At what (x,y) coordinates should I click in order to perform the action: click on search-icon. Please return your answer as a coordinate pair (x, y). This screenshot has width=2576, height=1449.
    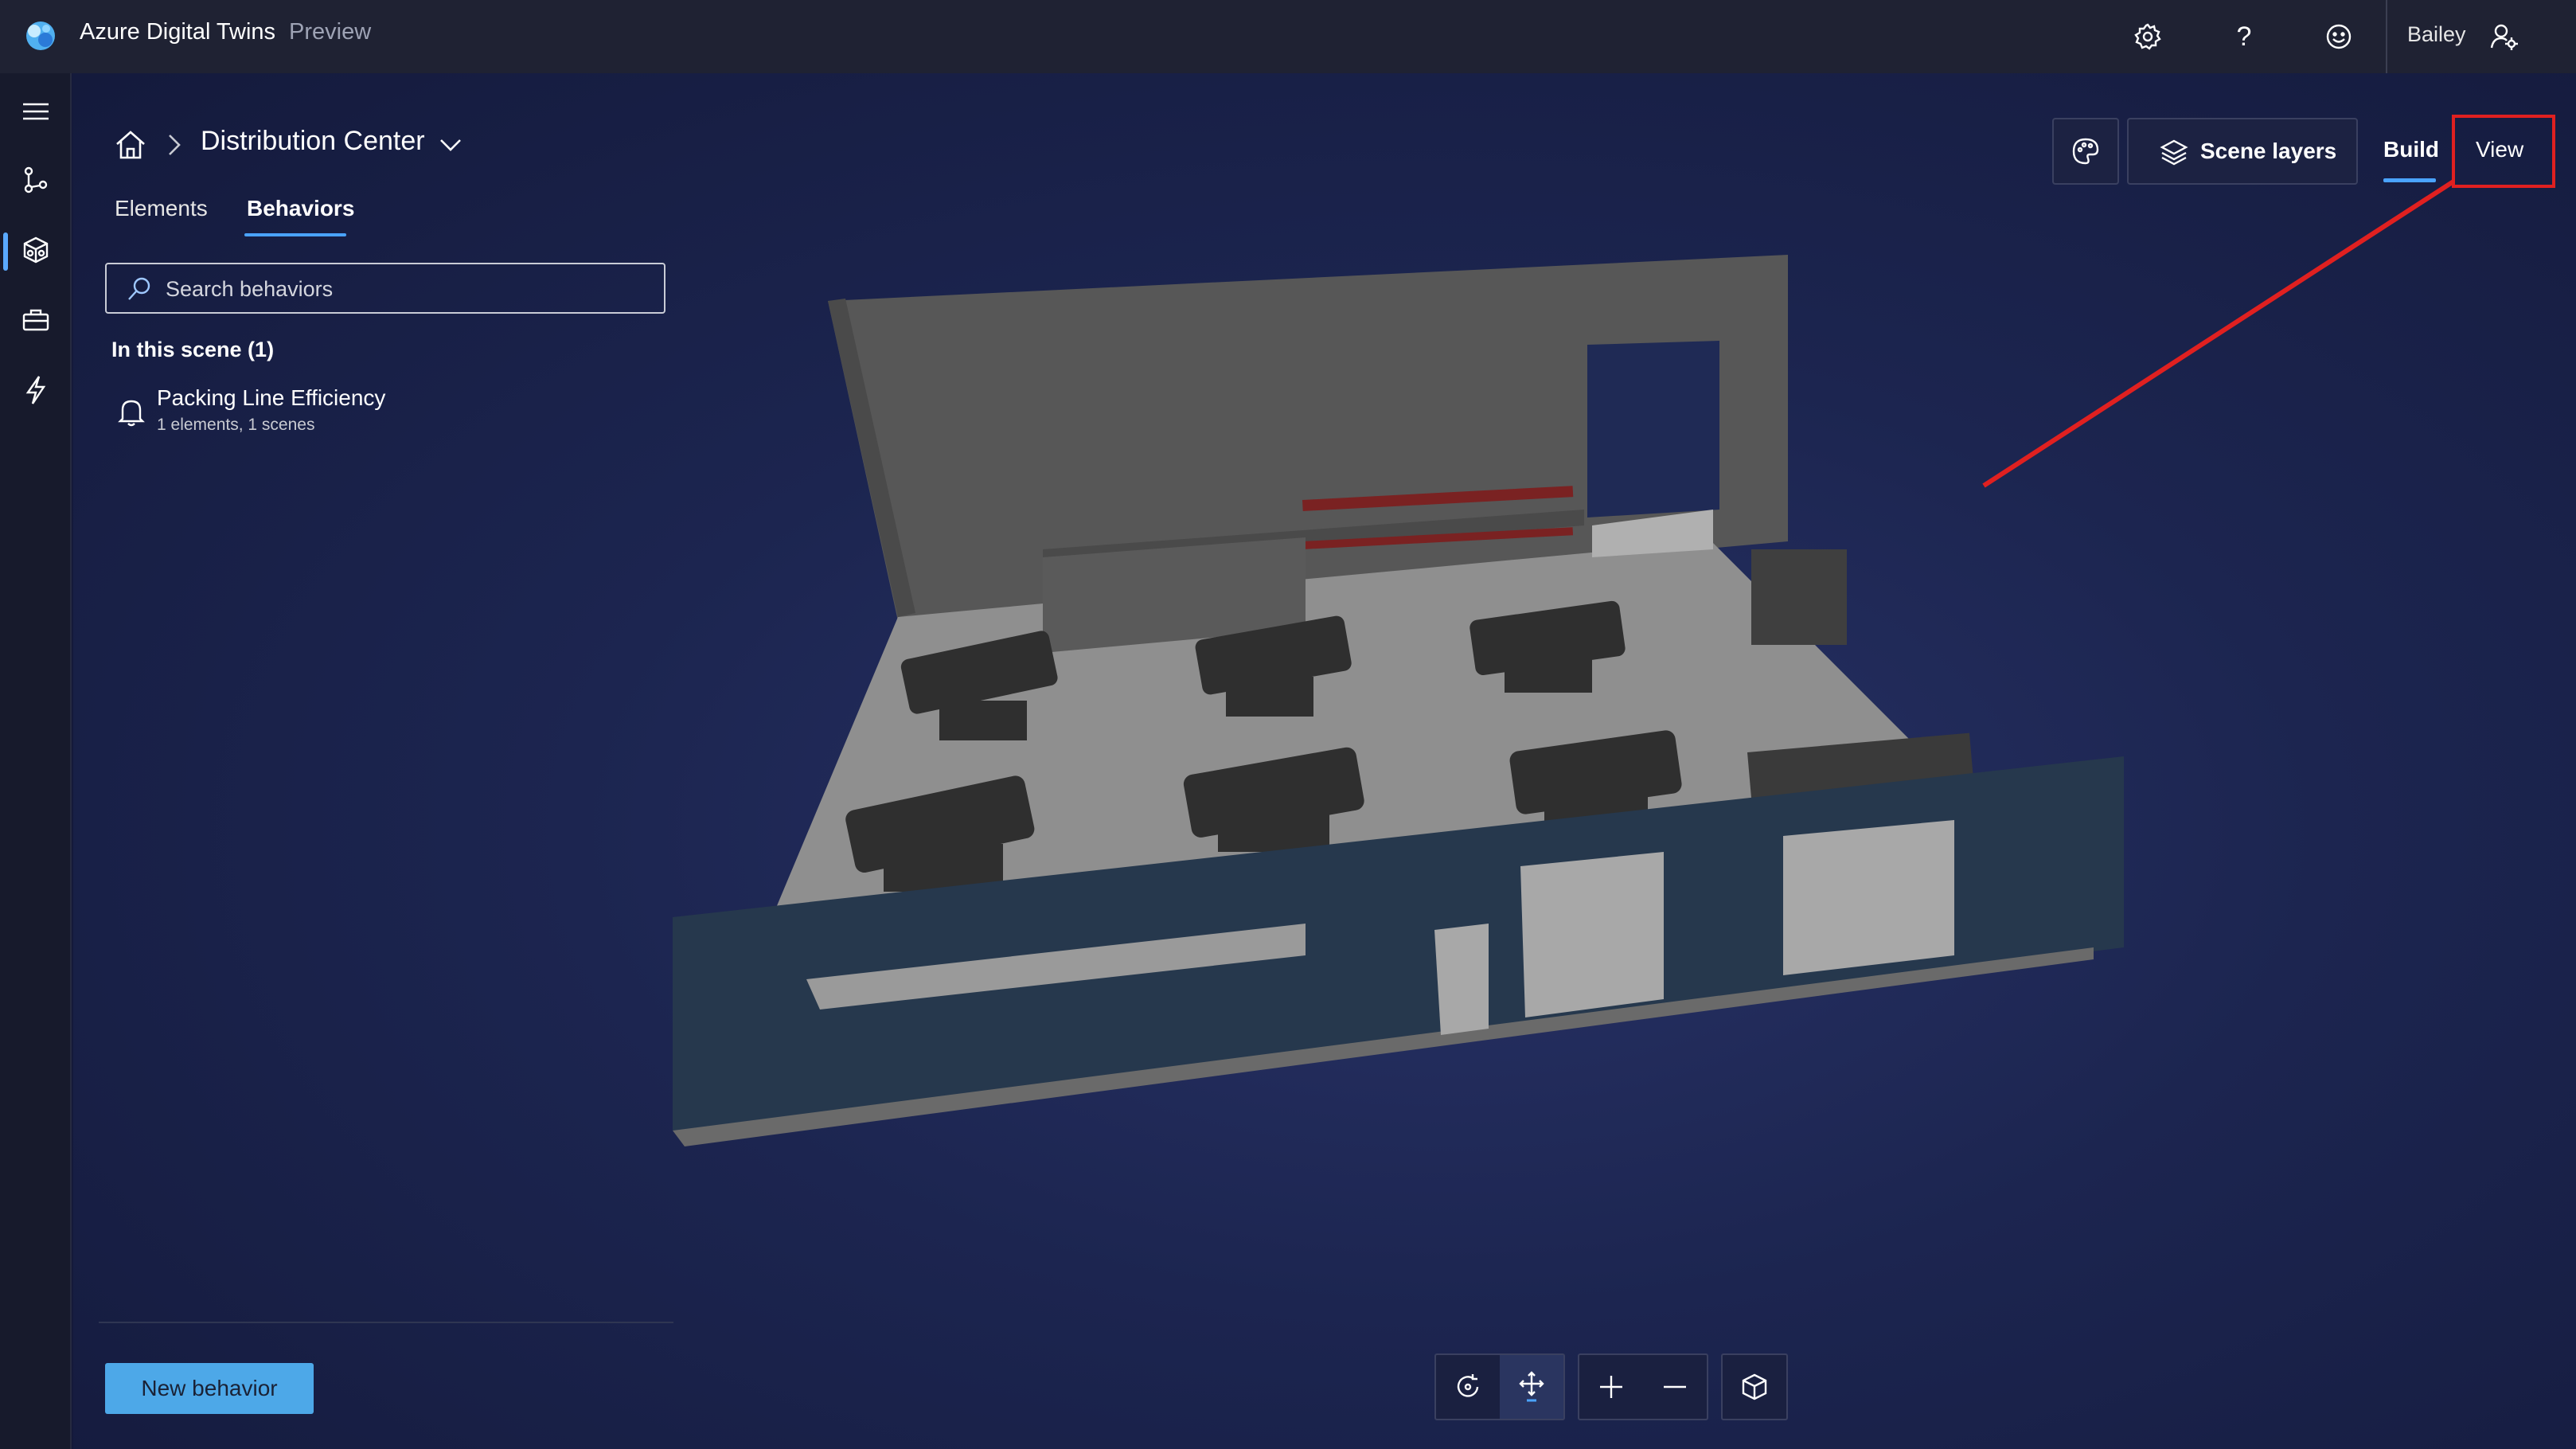
    Looking at the image, I should click on (139, 288).